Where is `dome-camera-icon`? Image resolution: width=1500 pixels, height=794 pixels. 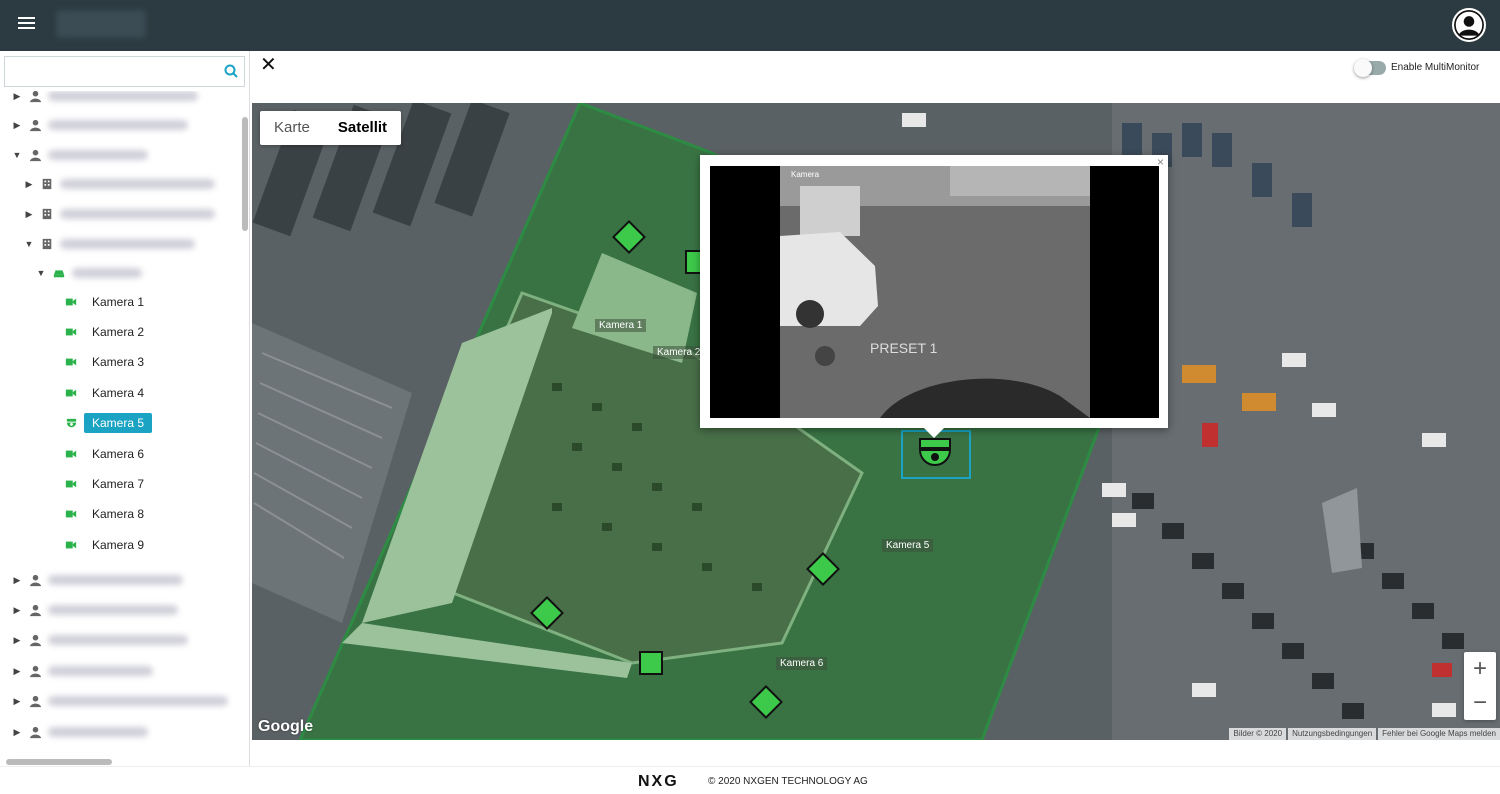 dome-camera-icon is located at coordinates (71, 423).